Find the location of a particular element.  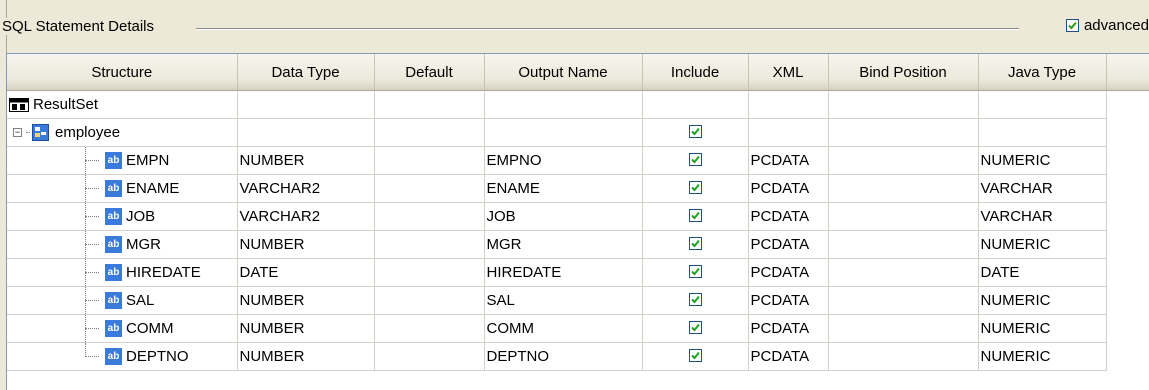

output-name-cell: COMM is located at coordinates (563, 328).